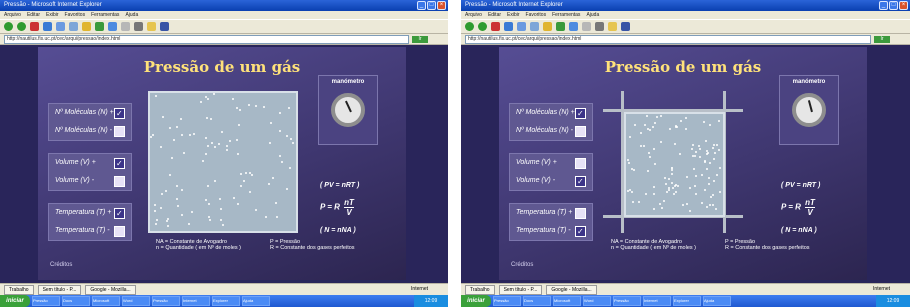  What do you see at coordinates (338, 230) in the screenshot?
I see `formula-n: ( N = nNA )` at bounding box center [338, 230].